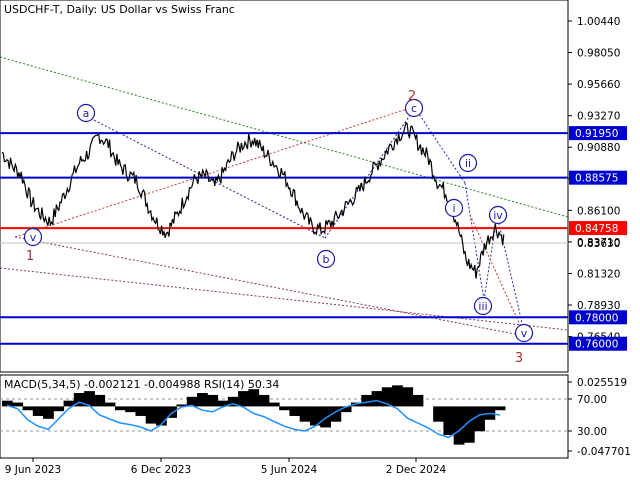 This screenshot has height=480, width=640. I want to click on y-tick-label: 0.81320, so click(598, 274).